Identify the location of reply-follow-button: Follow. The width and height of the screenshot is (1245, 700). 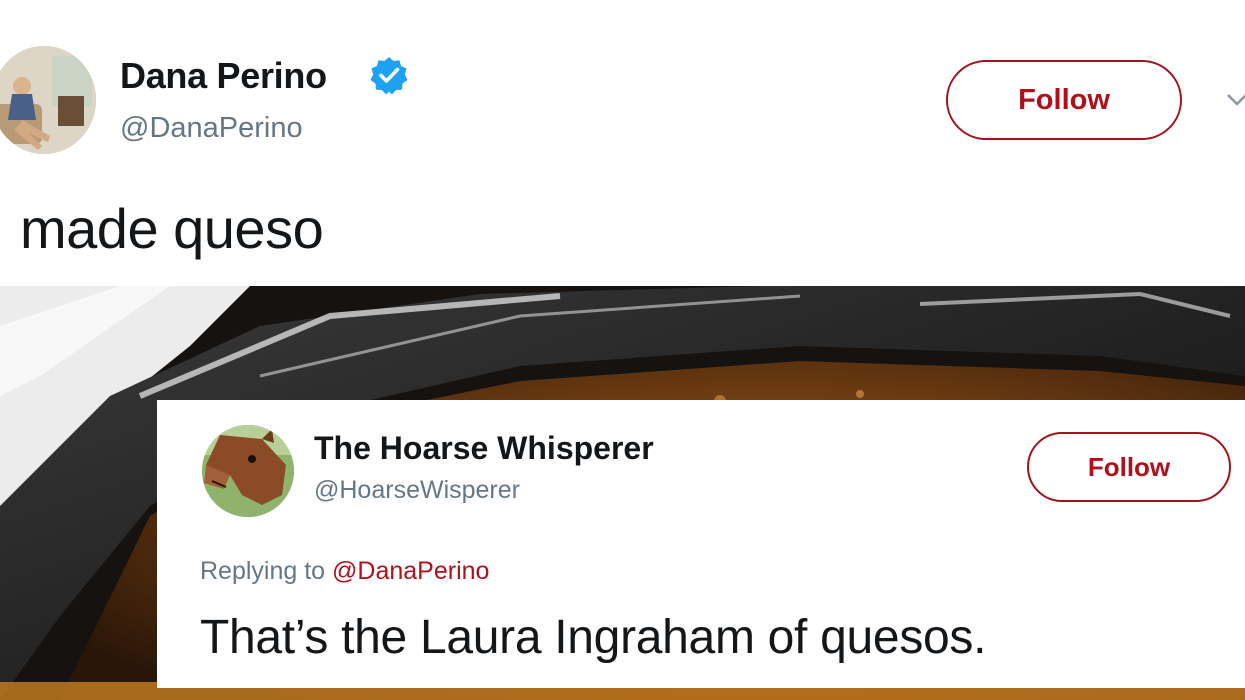
(1129, 467).